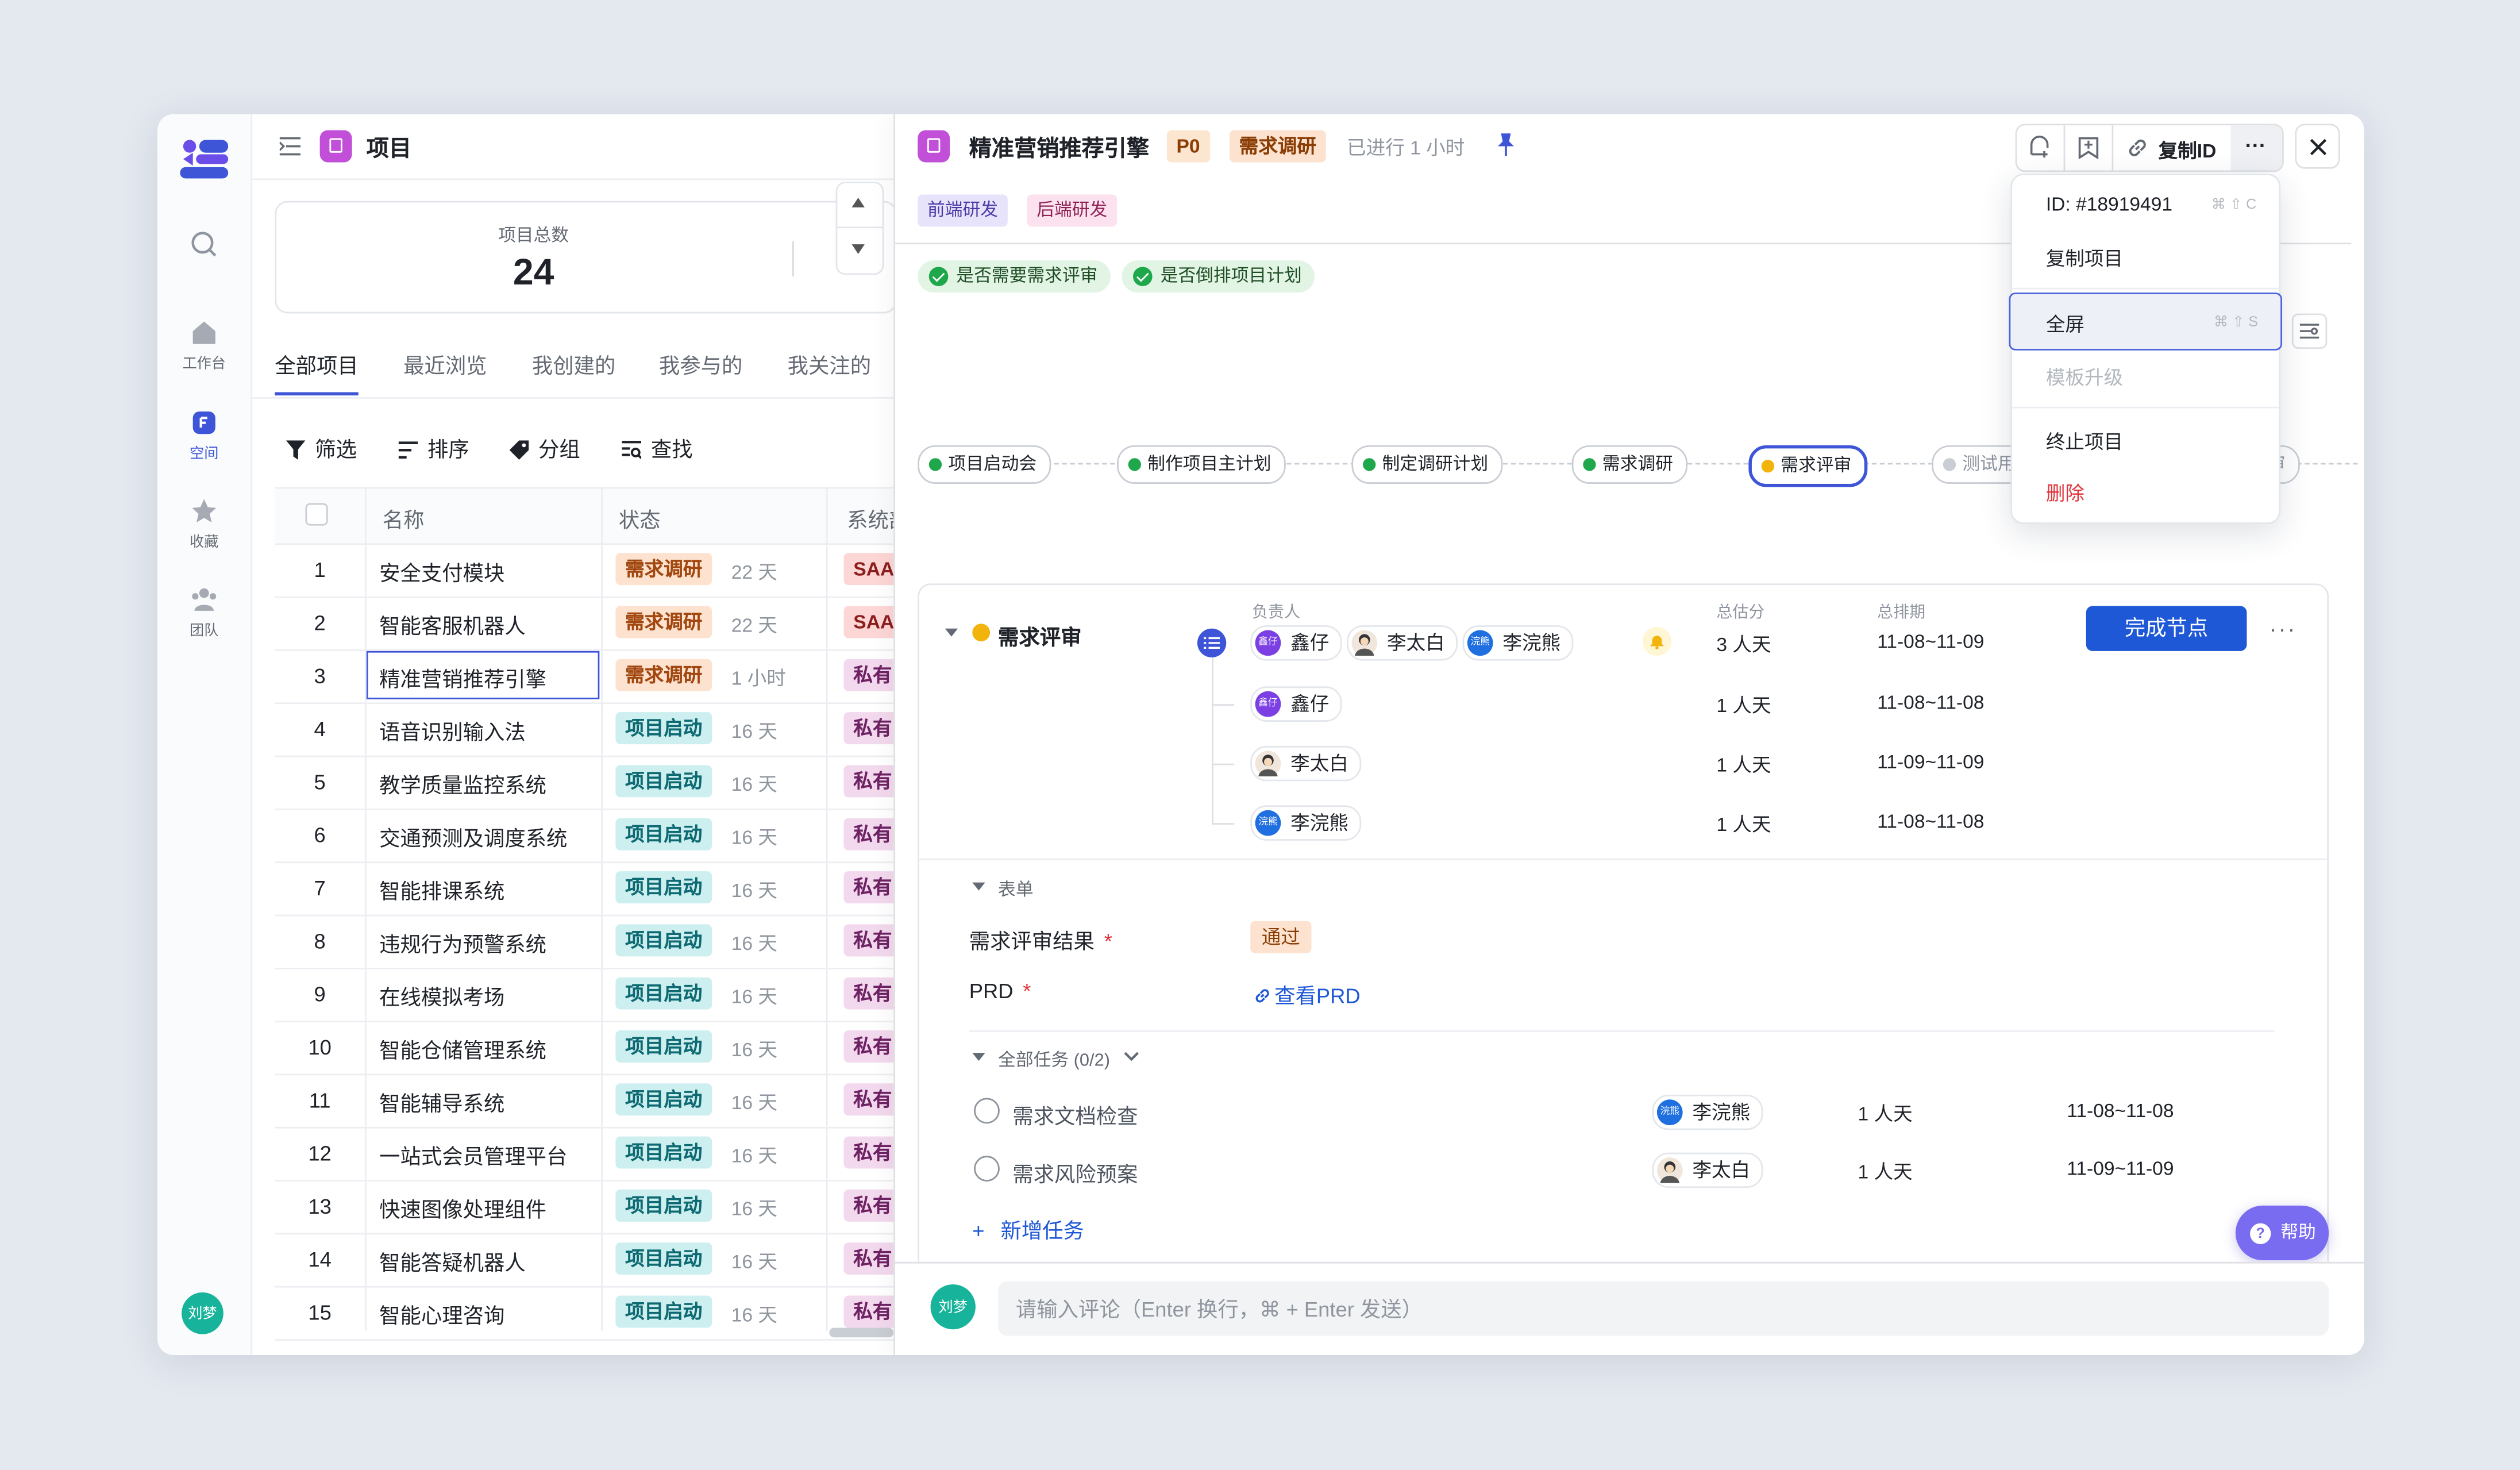 The height and width of the screenshot is (1470, 2520). Describe the element at coordinates (979, 886) in the screenshot. I see `collapse-form-icon` at that location.